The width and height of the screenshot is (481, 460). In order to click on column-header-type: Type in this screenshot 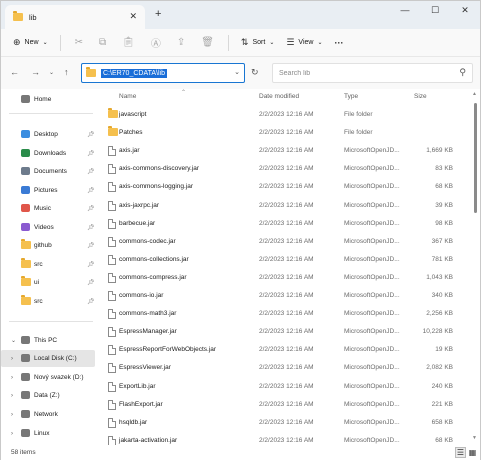, I will do `click(351, 96)`.